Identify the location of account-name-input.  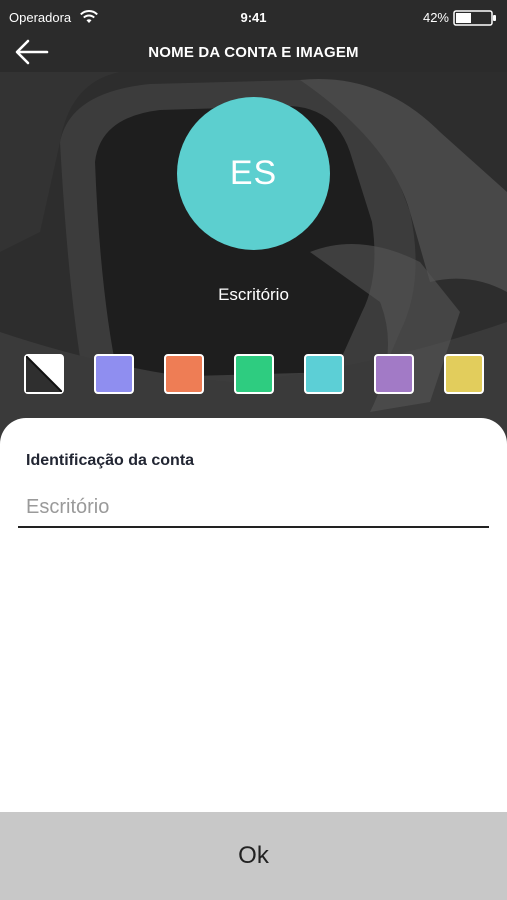
(253, 508).